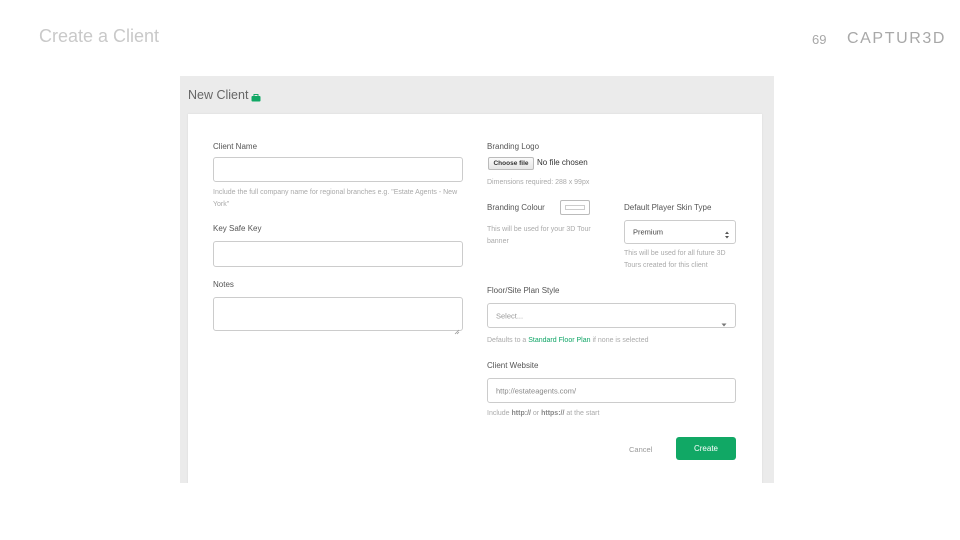 Image resolution: width=960 pixels, height=540 pixels. What do you see at coordinates (516, 207) in the screenshot?
I see `branding-colour-label: Branding Colour` at bounding box center [516, 207].